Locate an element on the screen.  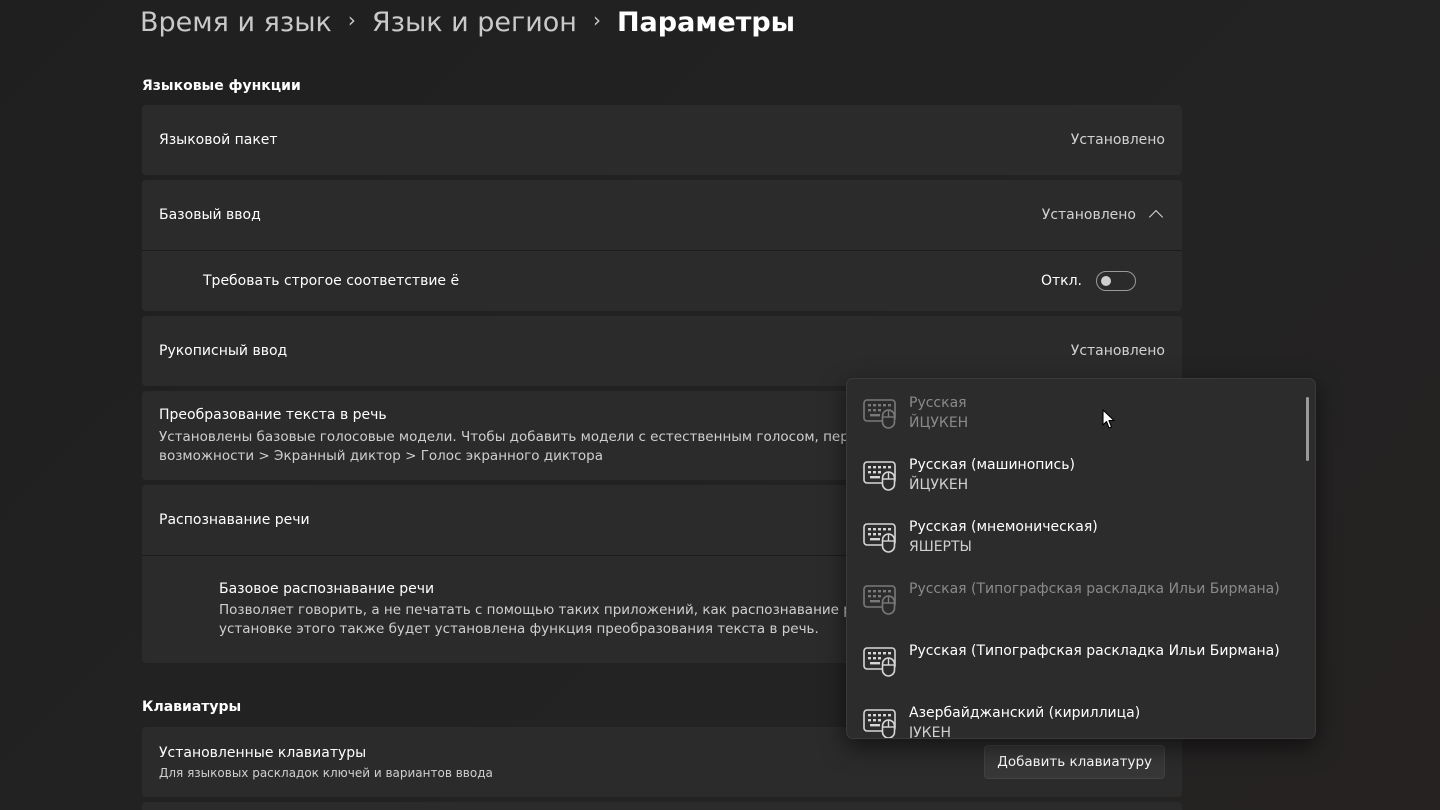
flyout-scrollbar is located at coordinates (1307, 429).